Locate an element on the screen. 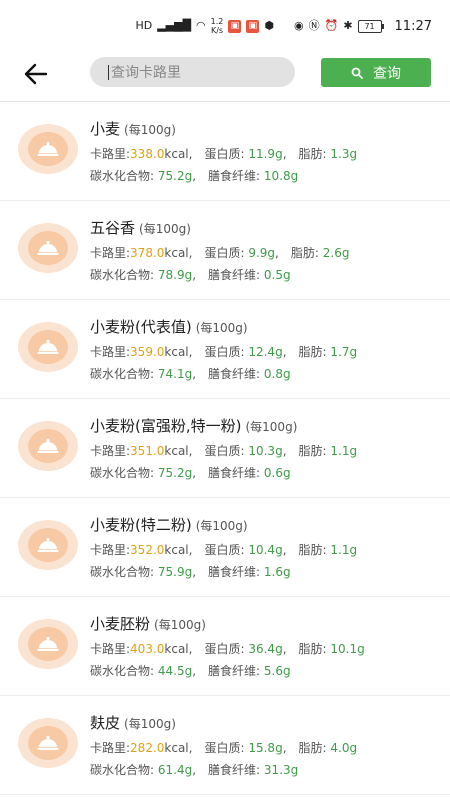 The height and width of the screenshot is (800, 450). food-nutrition-line-1: 卡路里:378.0kcal, 蛋白质: 9.9g, 脂肪: 2.6g is located at coordinates (220, 253).